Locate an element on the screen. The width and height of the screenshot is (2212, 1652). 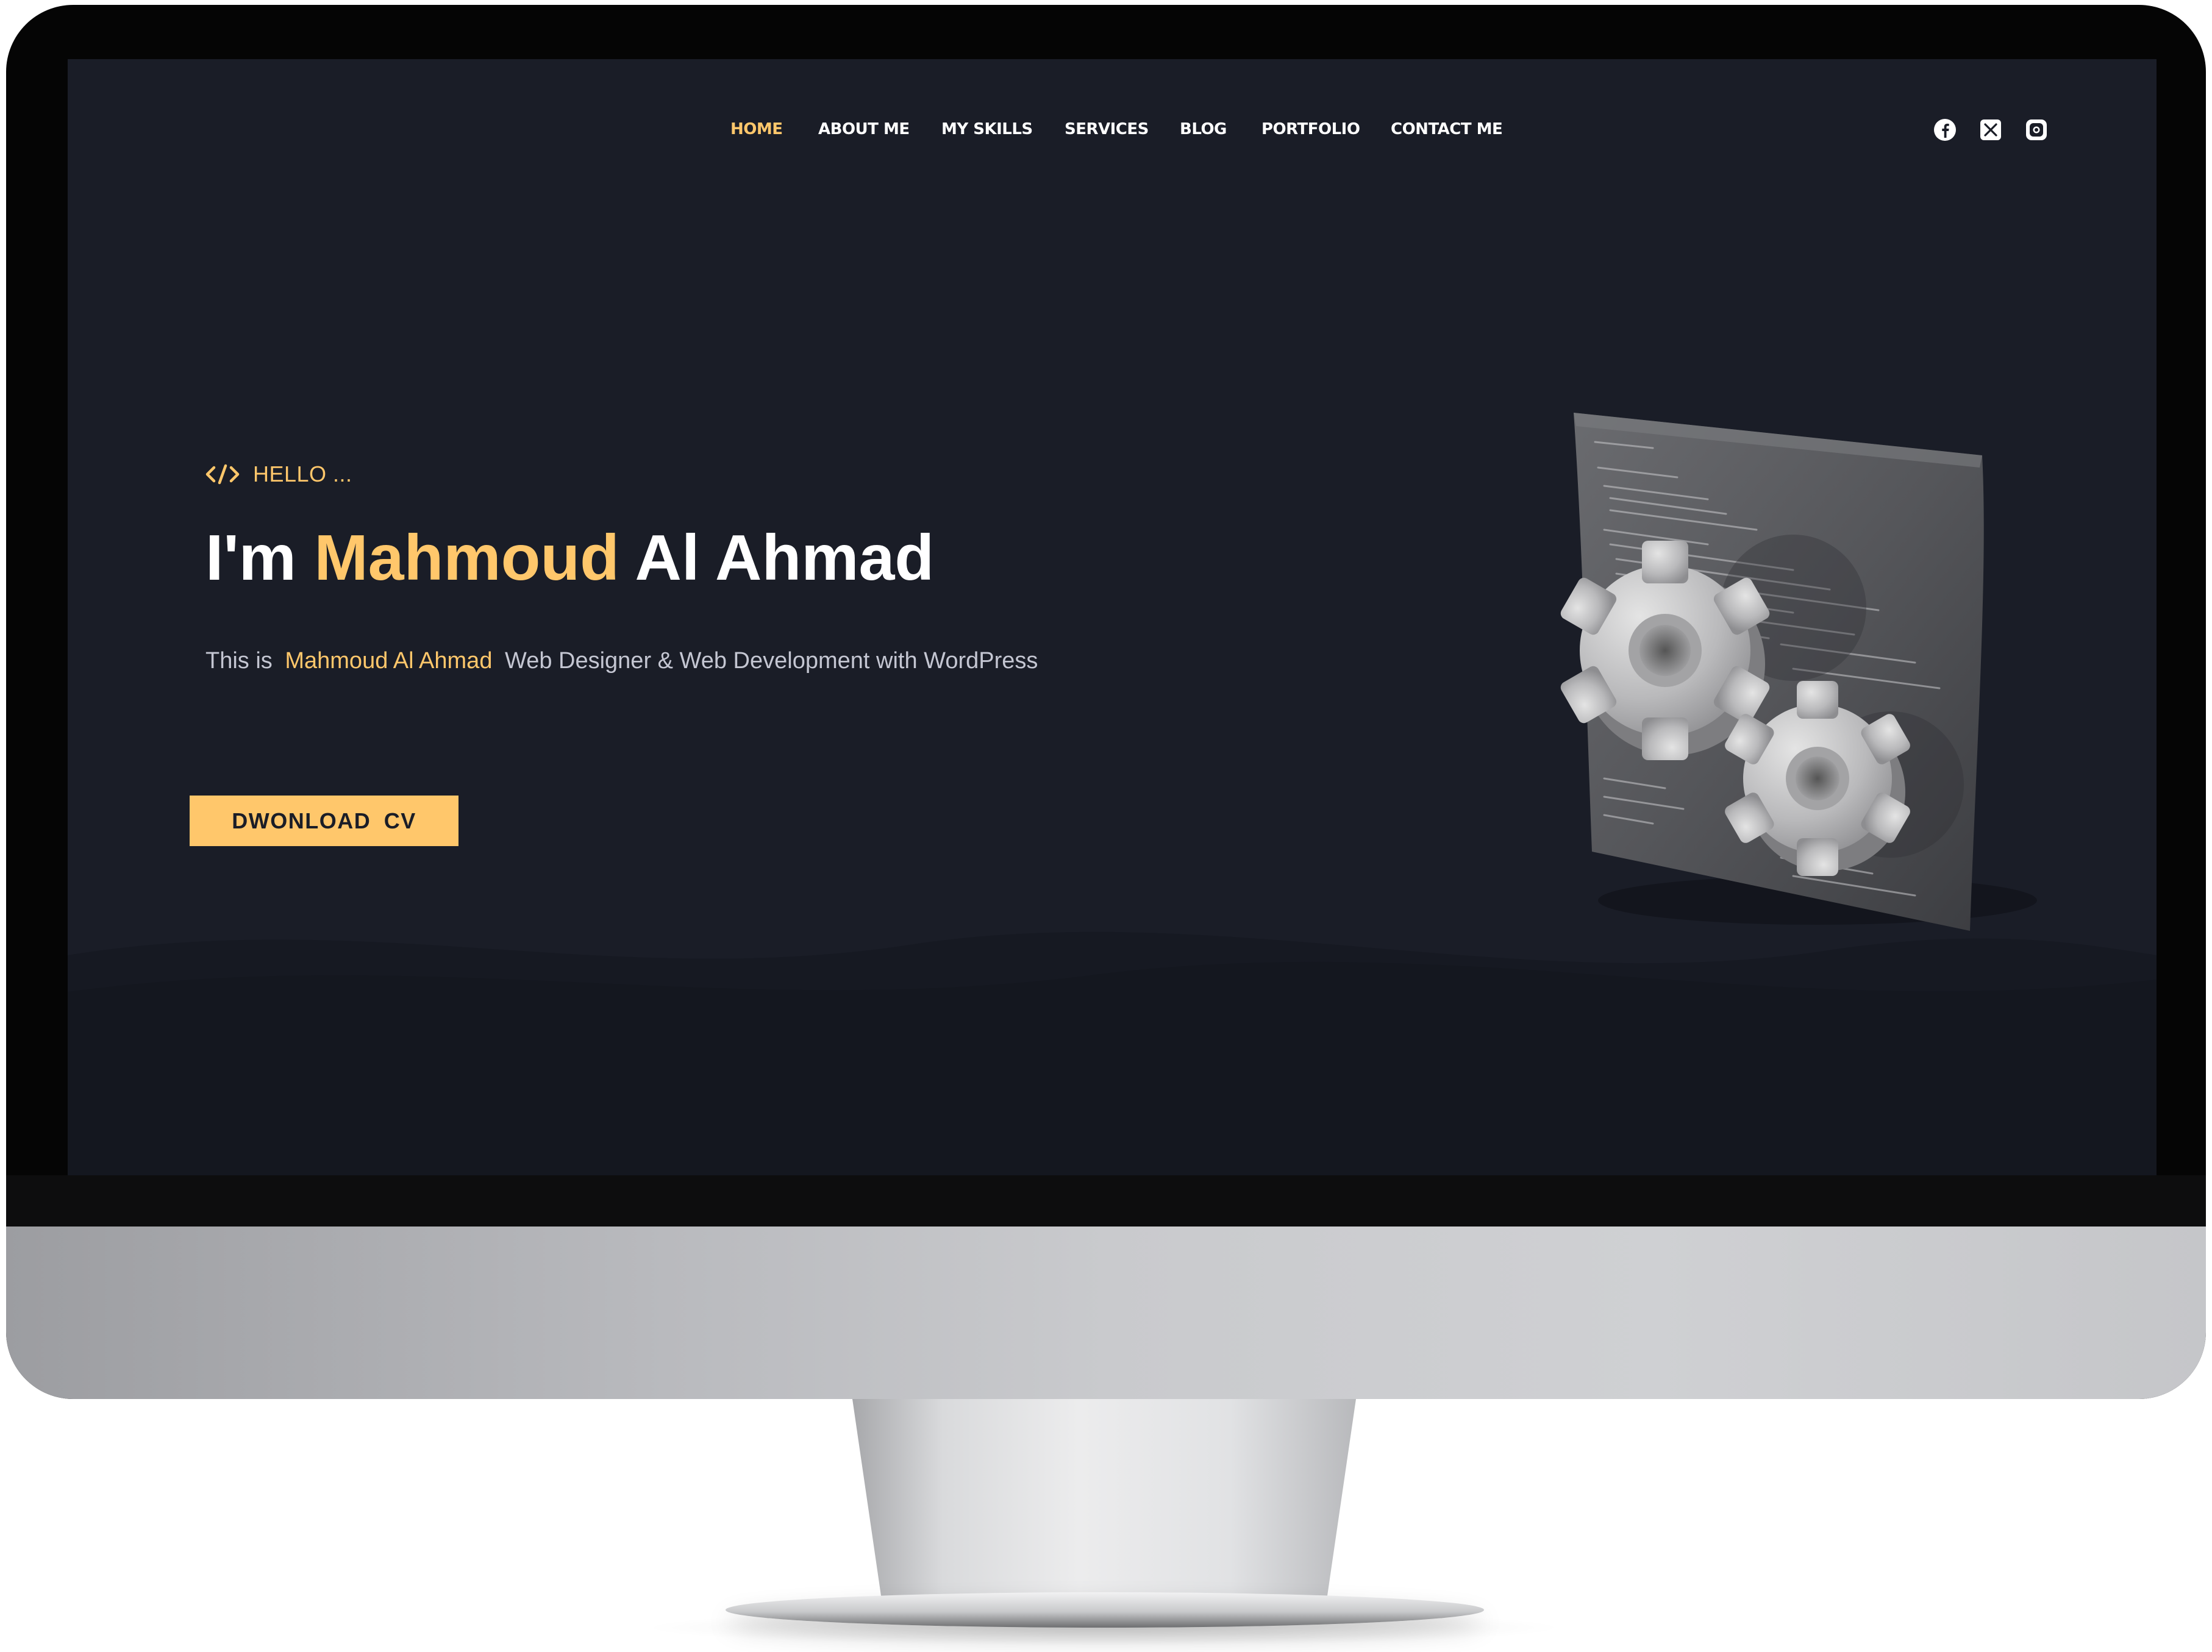
gears-code-illustration is located at coordinates (1798, 672).